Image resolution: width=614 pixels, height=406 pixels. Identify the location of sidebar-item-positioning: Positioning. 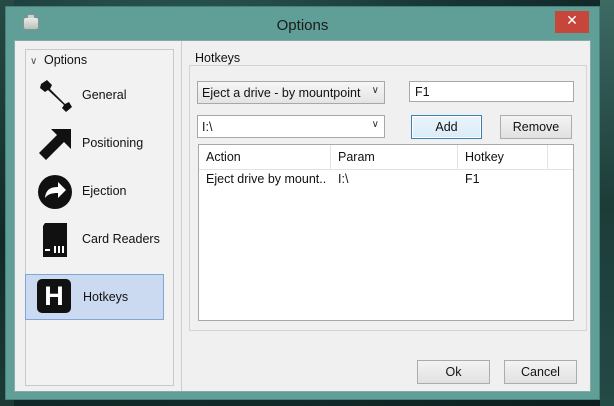
(94, 144).